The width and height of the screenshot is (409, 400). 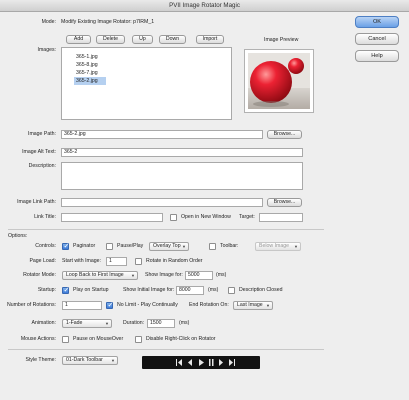 What do you see at coordinates (172, 39) in the screenshot?
I see `move-down-button: Down` at bounding box center [172, 39].